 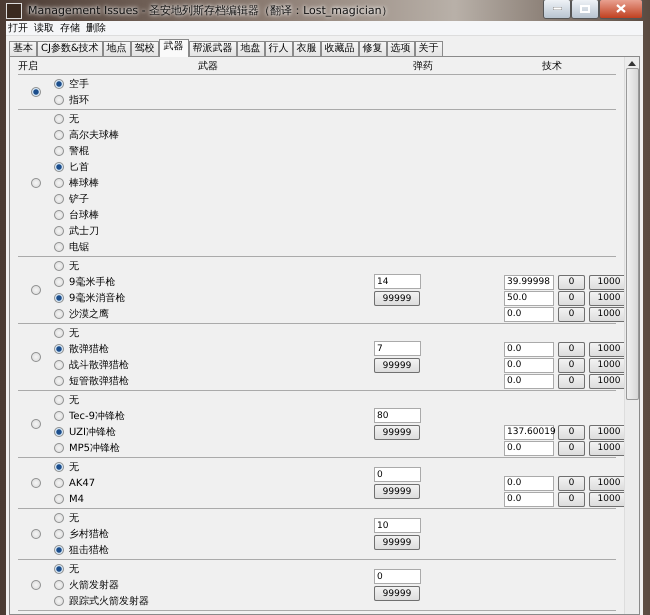 What do you see at coordinates (85, 432) in the screenshot?
I see `weapon-radio: UZI冲锋枪` at bounding box center [85, 432].